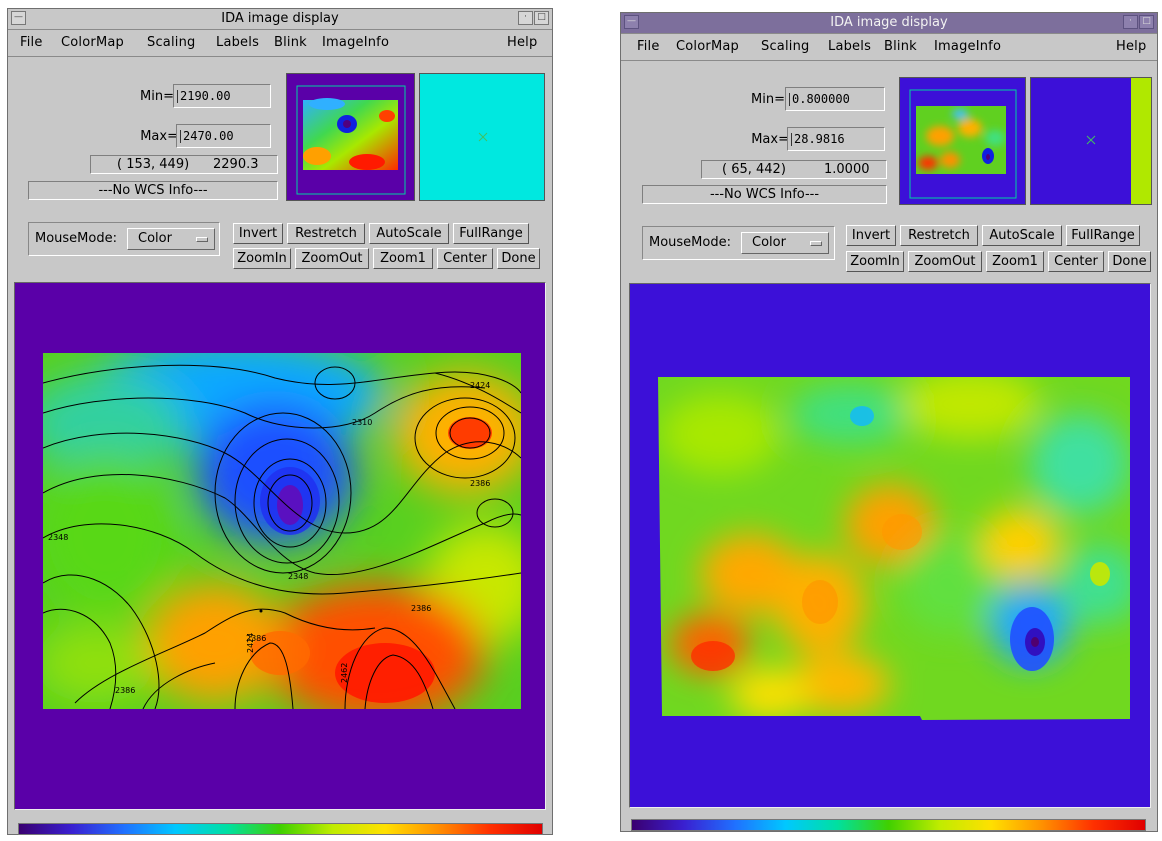 This screenshot has height=841, width=1162. What do you see at coordinates (819, 139) in the screenshot?
I see `max-value: 28.9816` at bounding box center [819, 139].